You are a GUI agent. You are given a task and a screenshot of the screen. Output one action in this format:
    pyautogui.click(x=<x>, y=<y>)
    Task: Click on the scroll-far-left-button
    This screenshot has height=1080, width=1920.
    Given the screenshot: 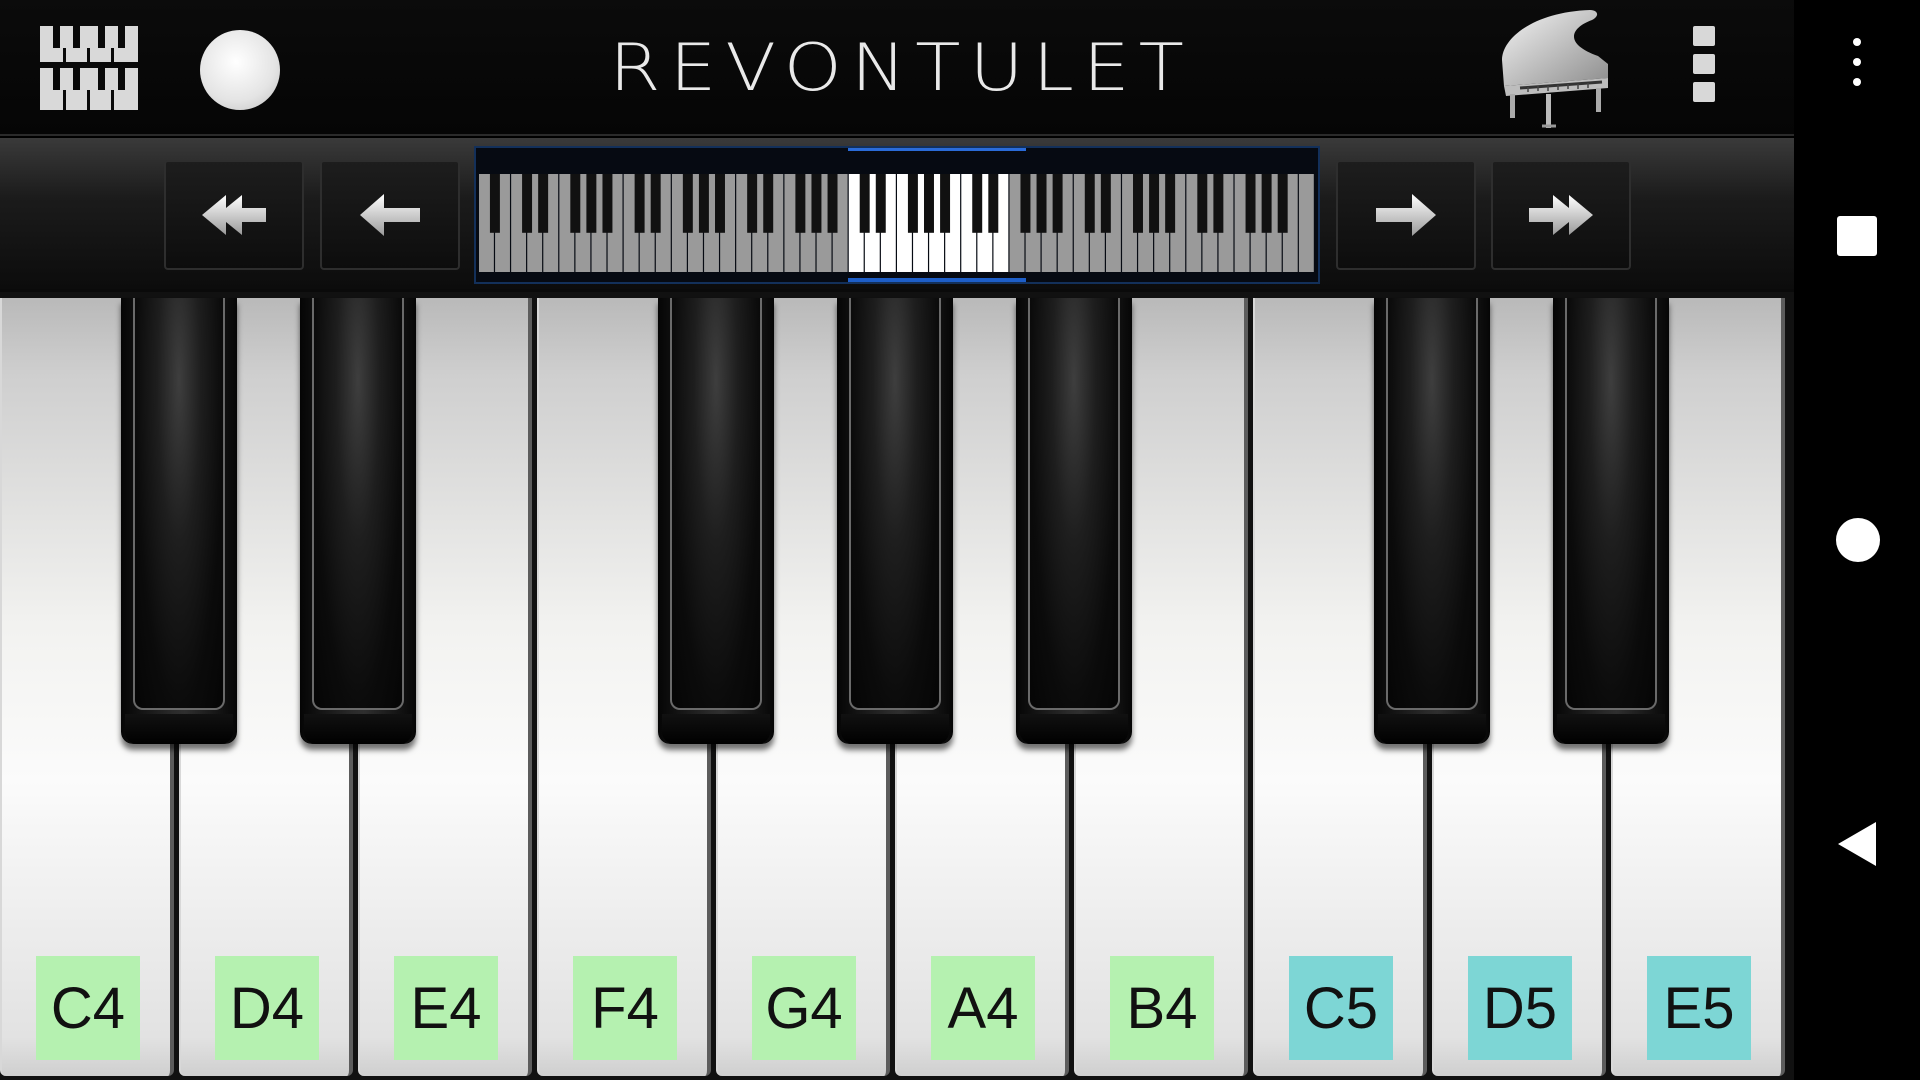 What is the action you would take?
    pyautogui.click(x=234, y=215)
    